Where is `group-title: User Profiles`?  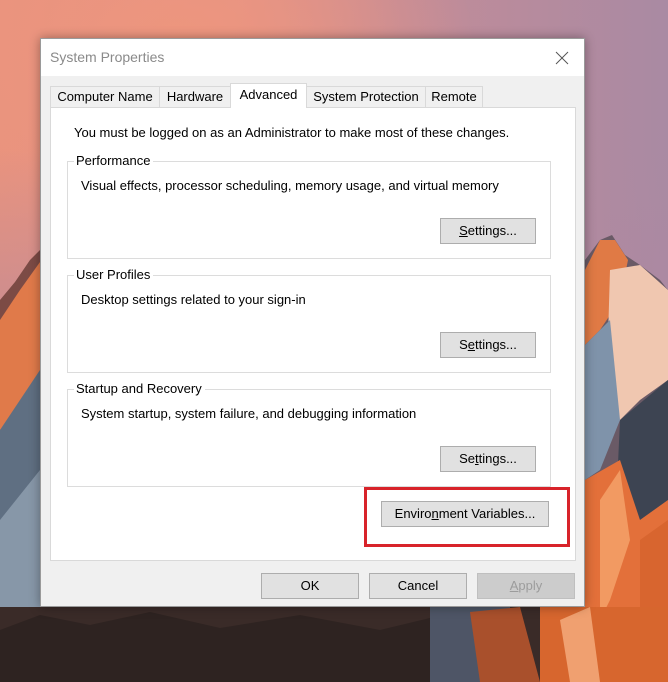 group-title: User Profiles is located at coordinates (114, 275).